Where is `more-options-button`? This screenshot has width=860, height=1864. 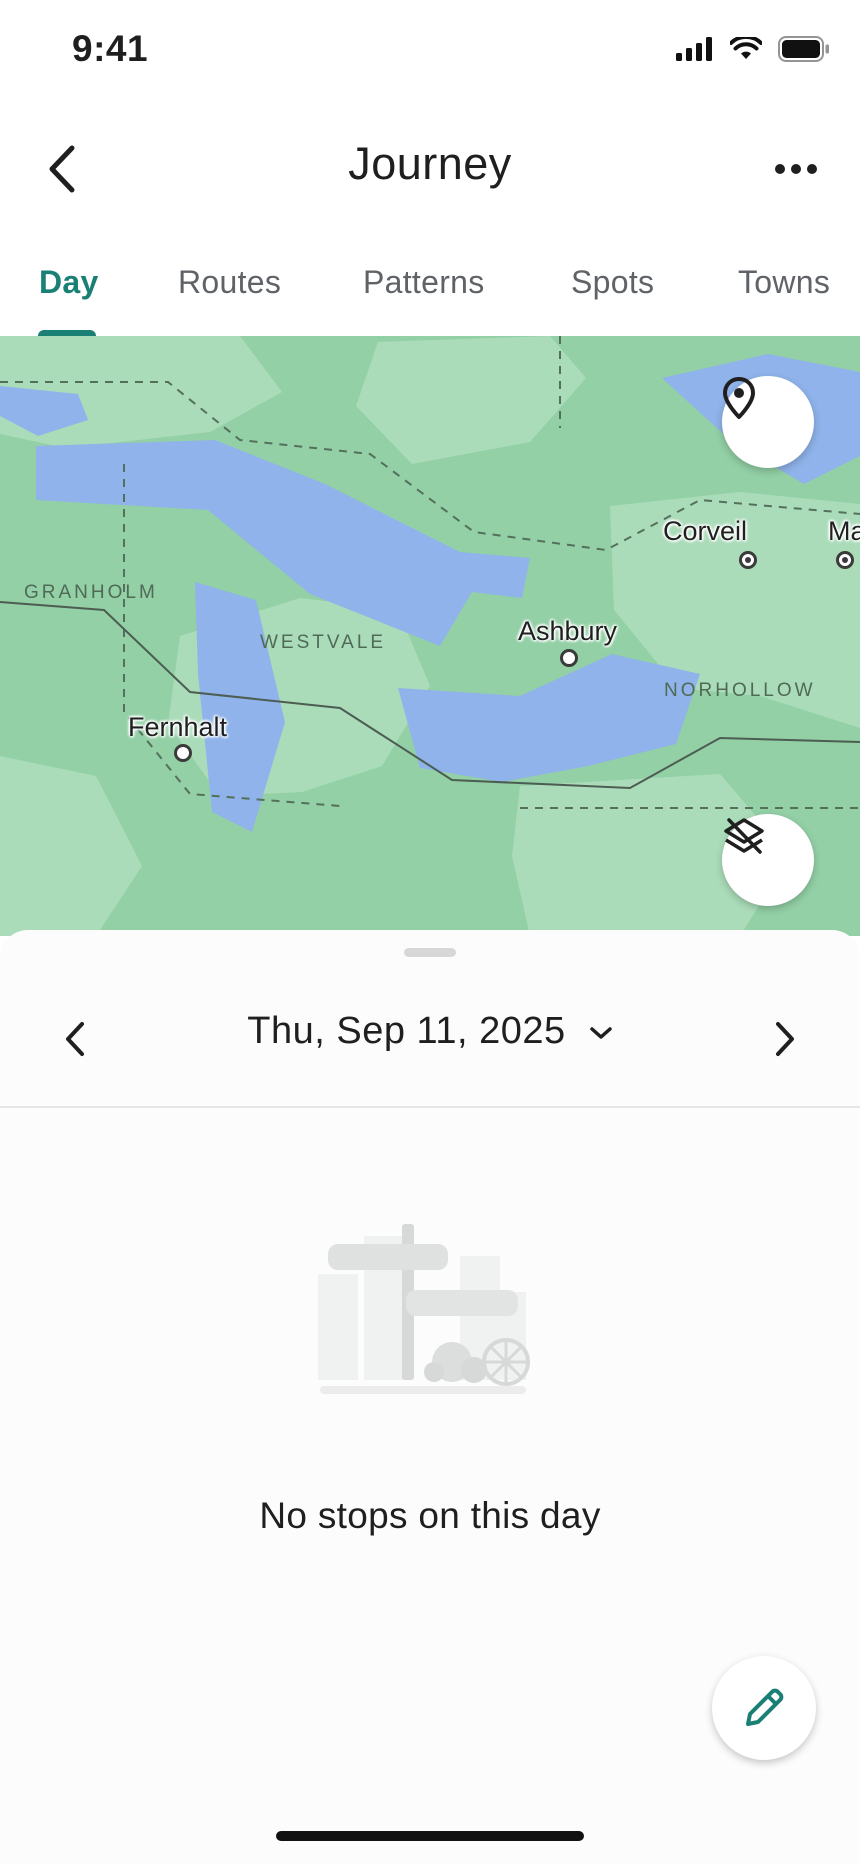 more-options-button is located at coordinates (796, 169).